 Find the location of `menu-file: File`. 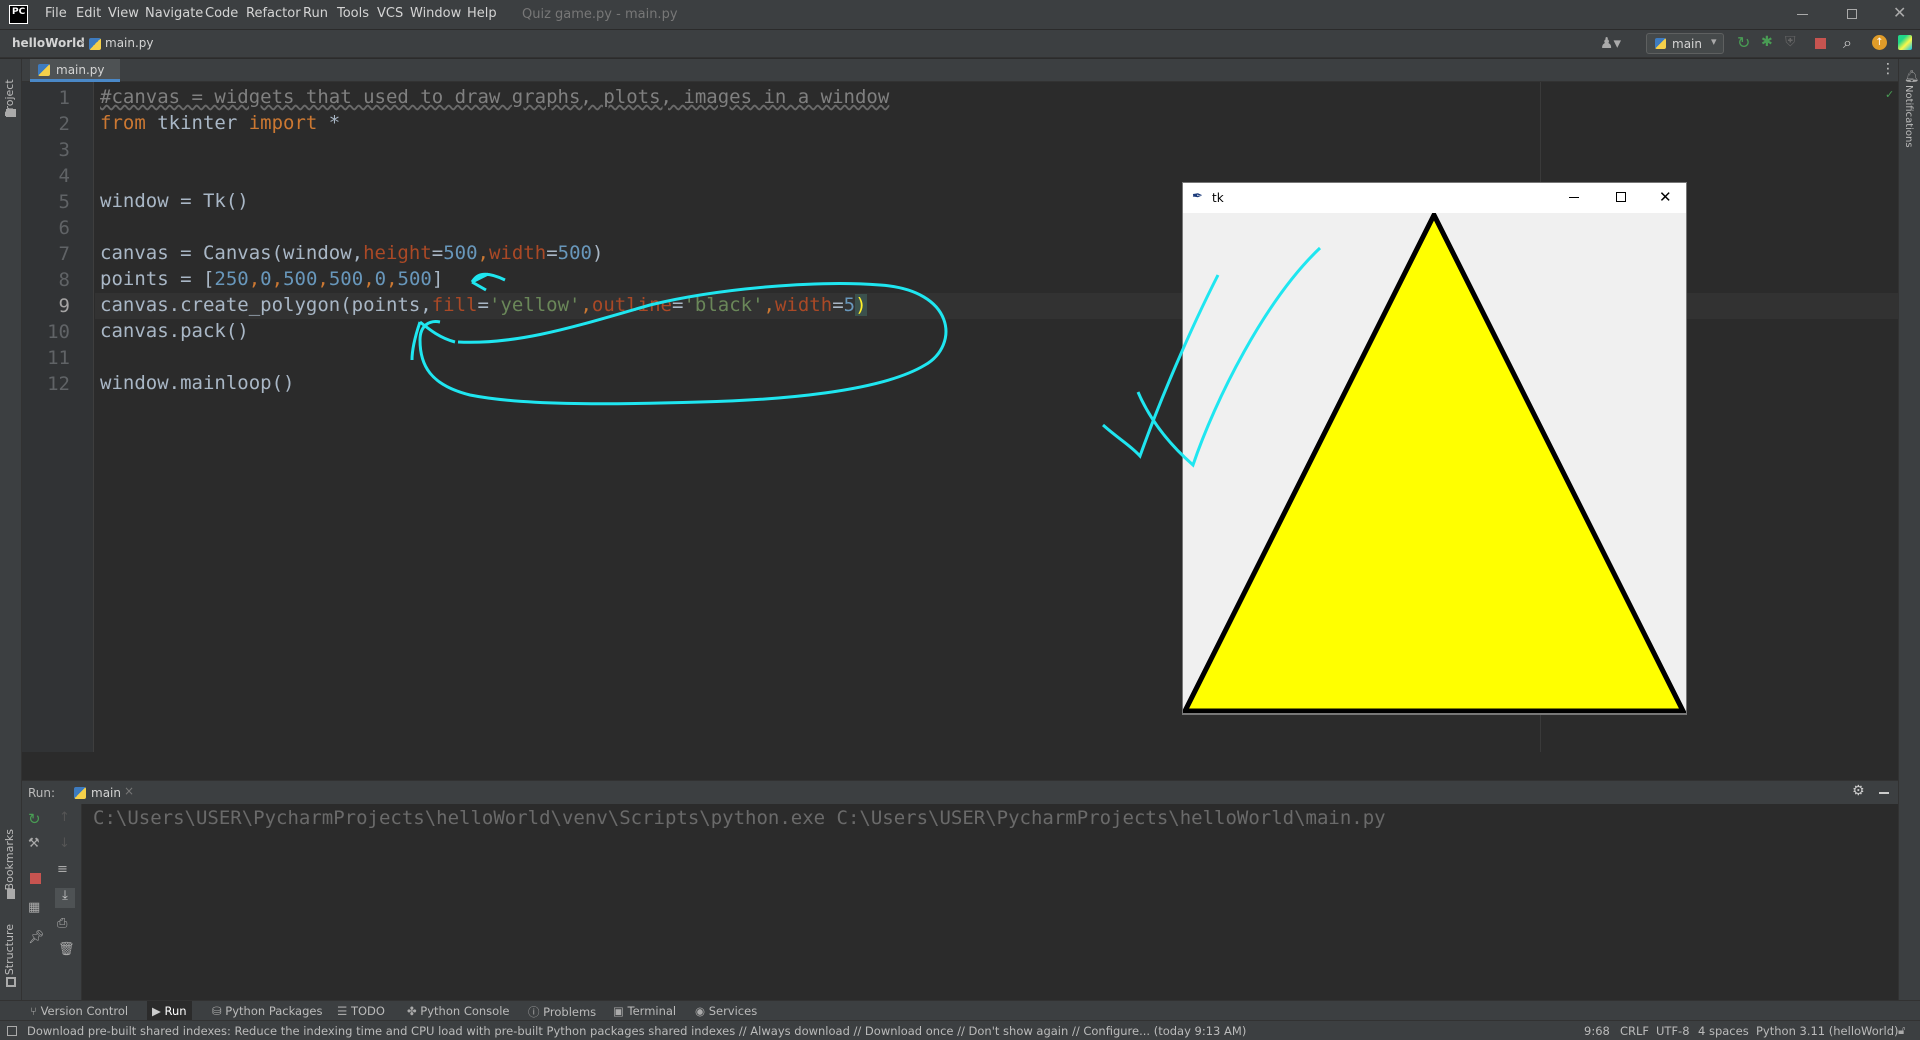

menu-file: File is located at coordinates (56, 13).